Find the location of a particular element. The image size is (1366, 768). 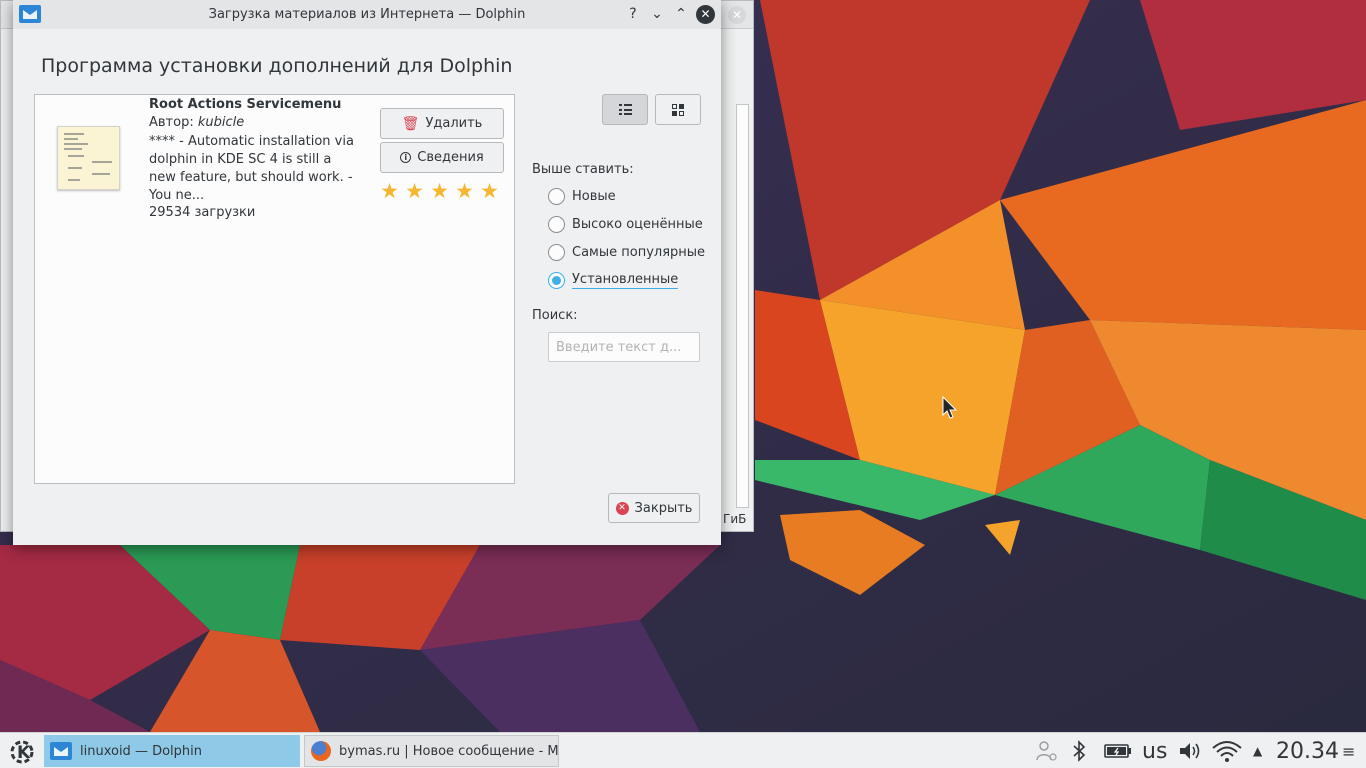

view-list-button is located at coordinates (625, 109).